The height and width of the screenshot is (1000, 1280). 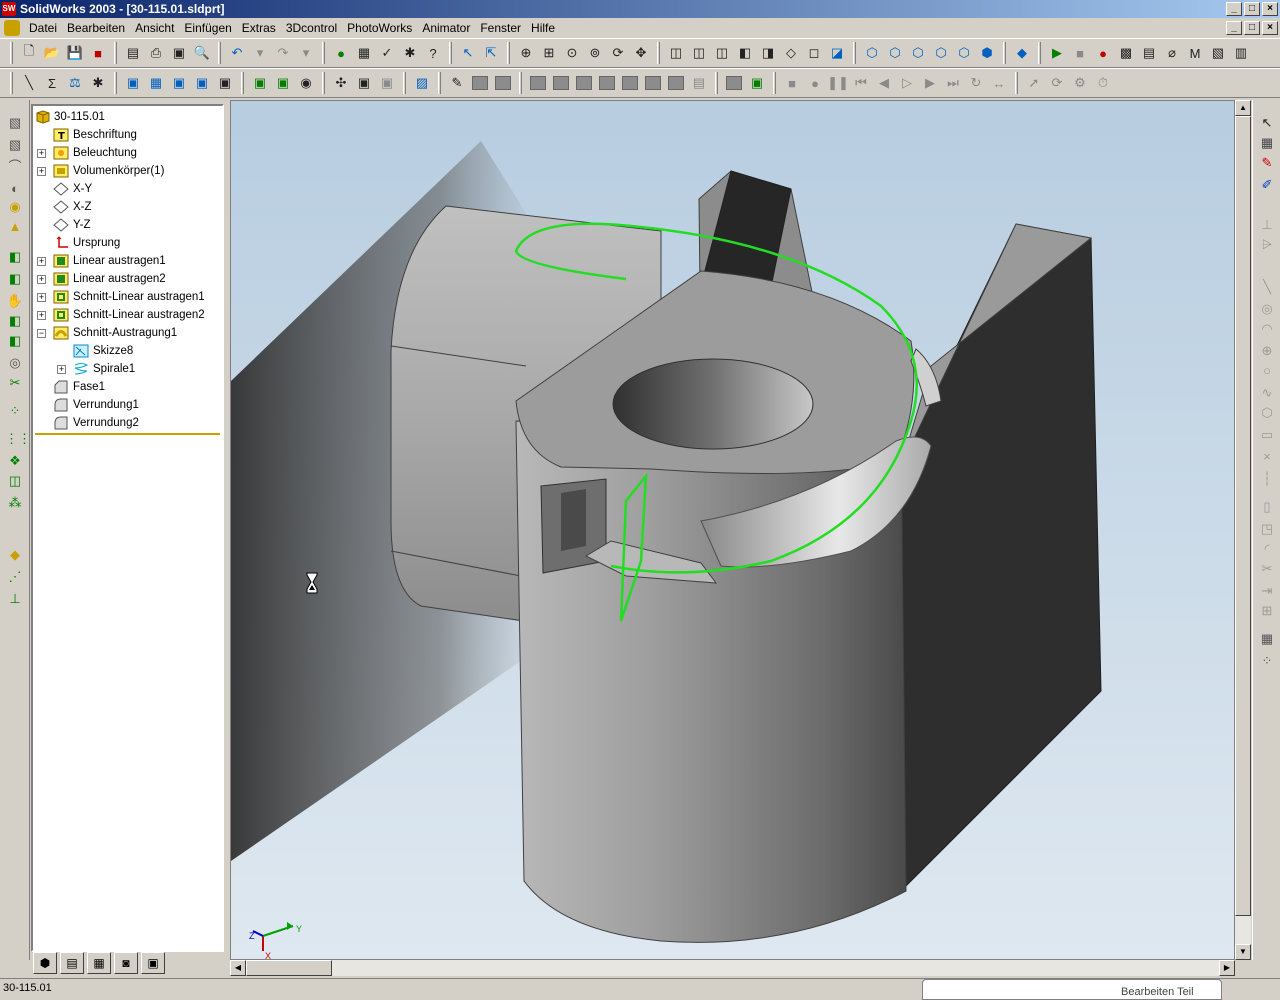 I want to click on rib-tool-icon: ◧, so click(x=15, y=341).